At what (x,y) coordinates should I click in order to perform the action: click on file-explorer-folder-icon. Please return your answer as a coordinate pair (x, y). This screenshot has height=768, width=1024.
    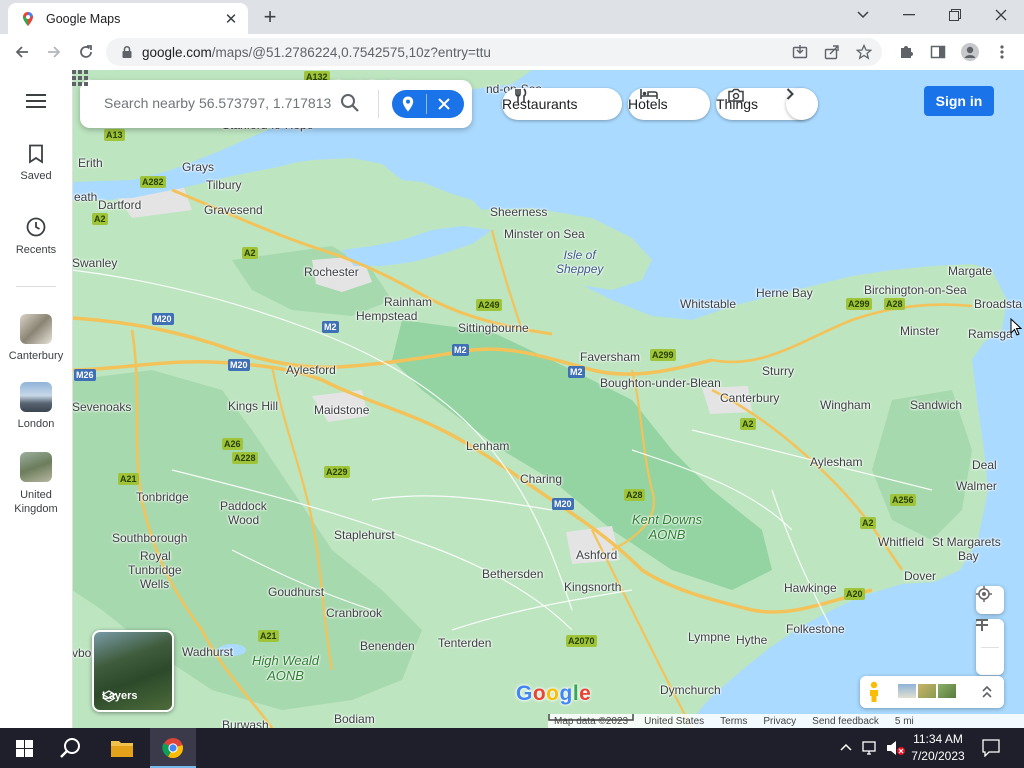
    Looking at the image, I should click on (122, 748).